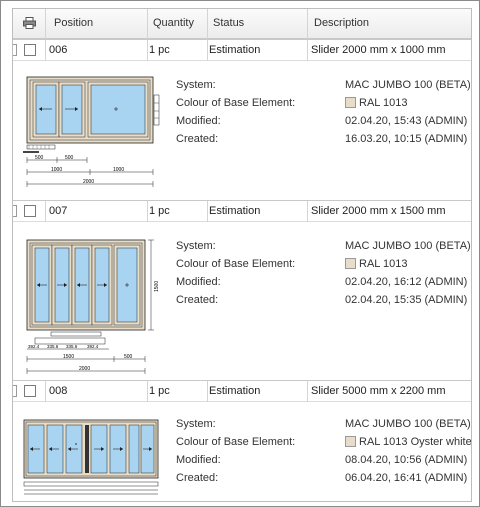 This screenshot has height=507, width=480. I want to click on row-position: 007, so click(97, 211).